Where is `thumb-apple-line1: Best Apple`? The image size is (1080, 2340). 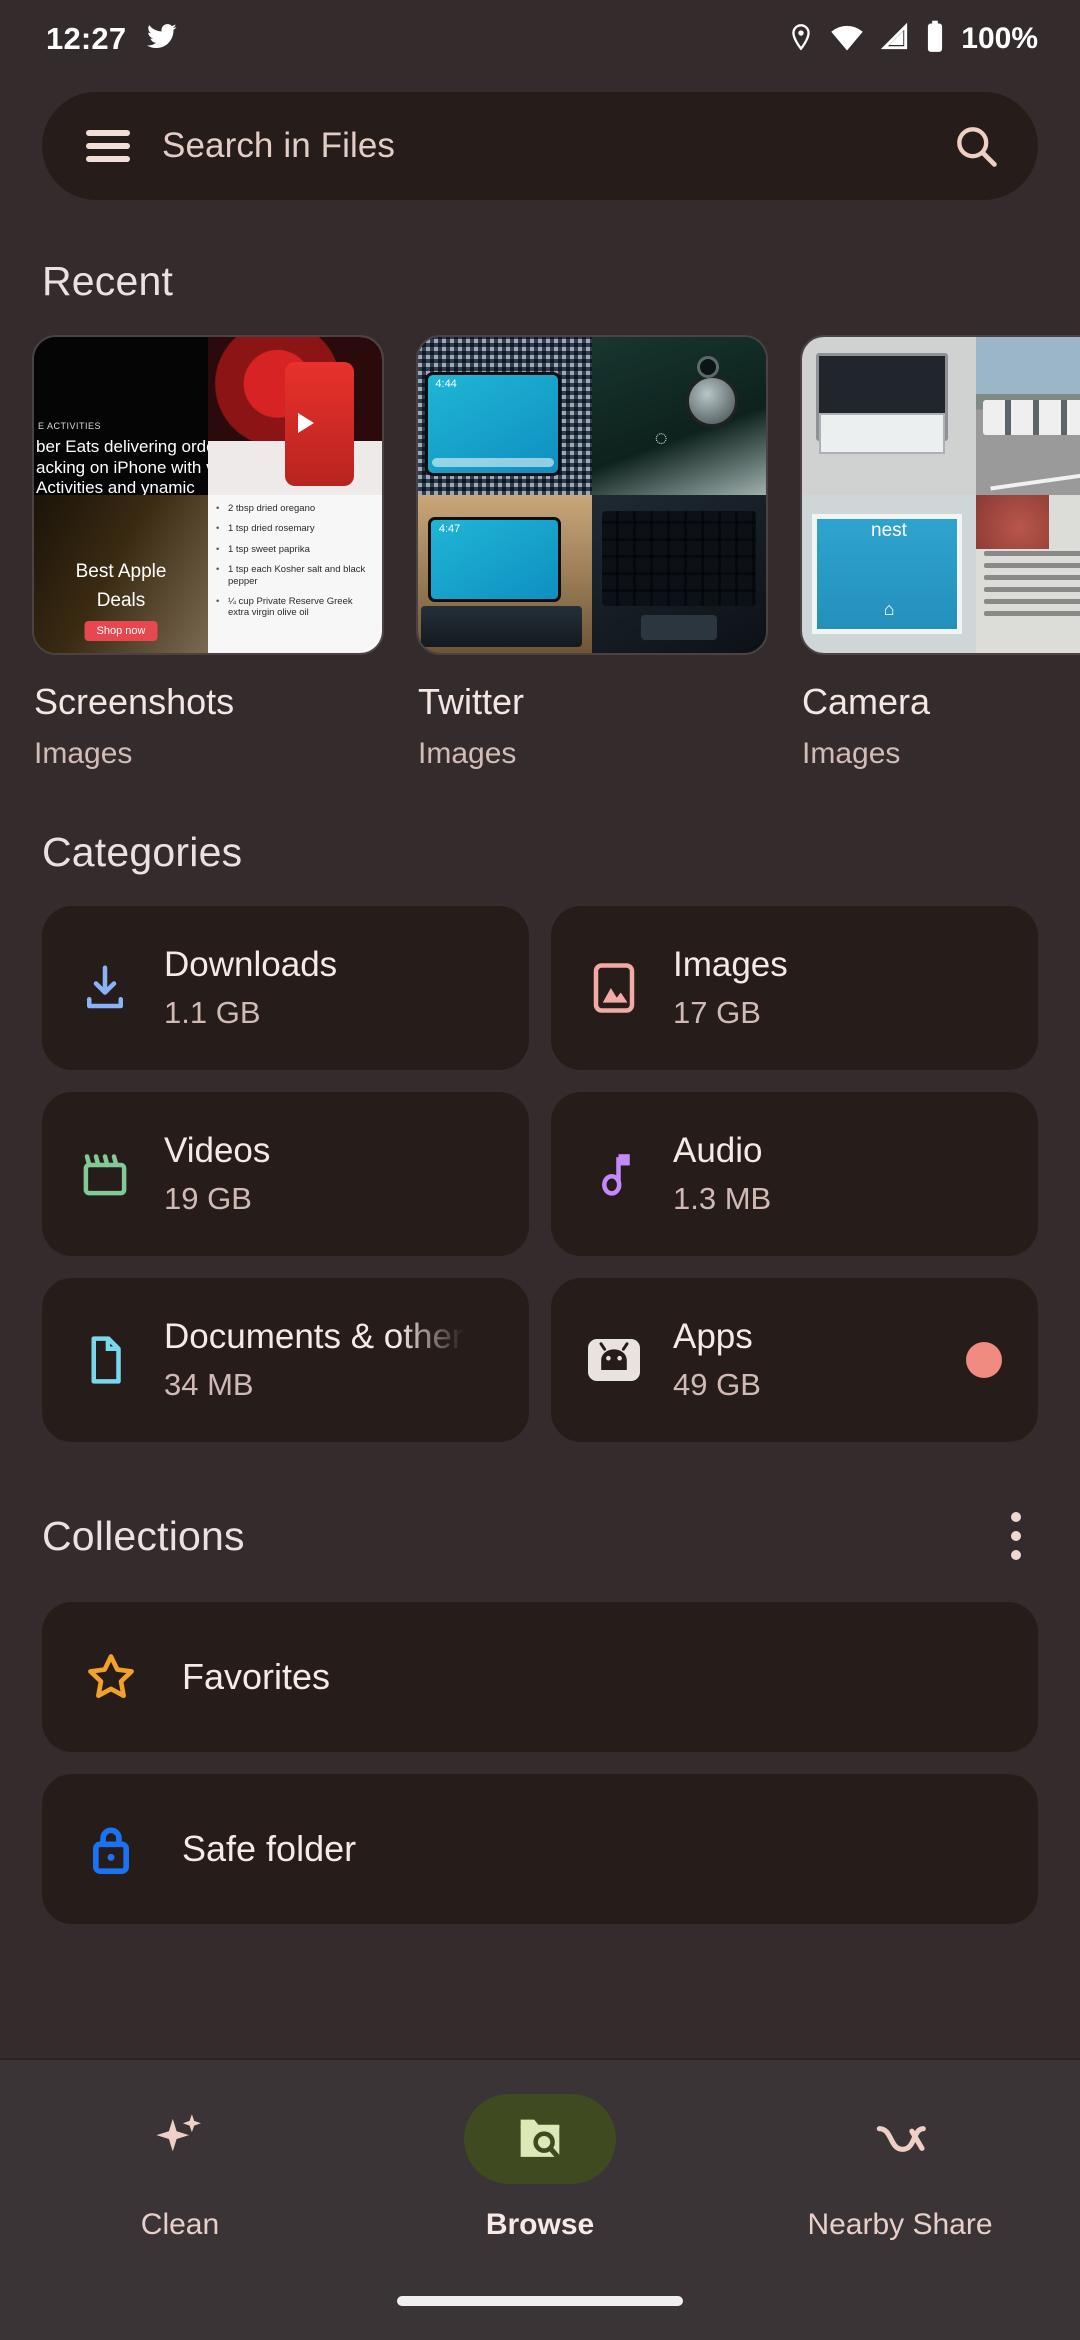
thumb-apple-line1: Best Apple is located at coordinates (121, 572).